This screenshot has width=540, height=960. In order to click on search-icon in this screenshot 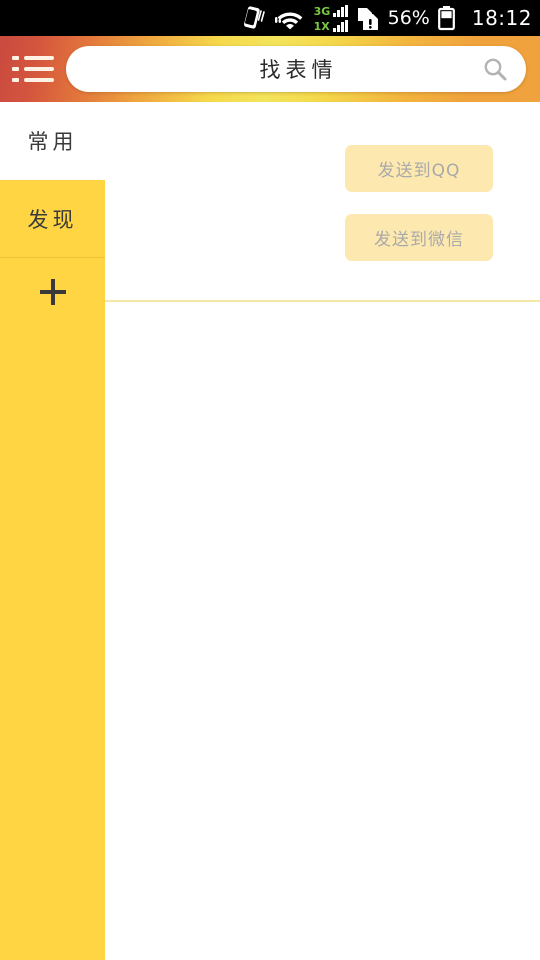, I will do `click(495, 69)`.